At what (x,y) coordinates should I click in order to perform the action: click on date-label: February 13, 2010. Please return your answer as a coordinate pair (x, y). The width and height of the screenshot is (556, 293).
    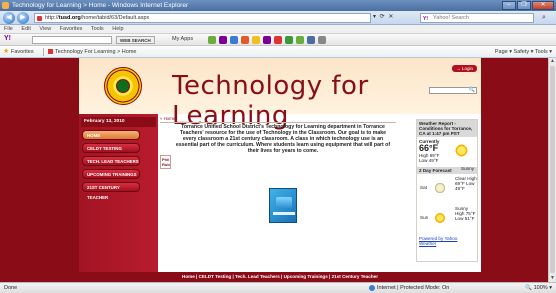
    Looking at the image, I should click on (118, 122).